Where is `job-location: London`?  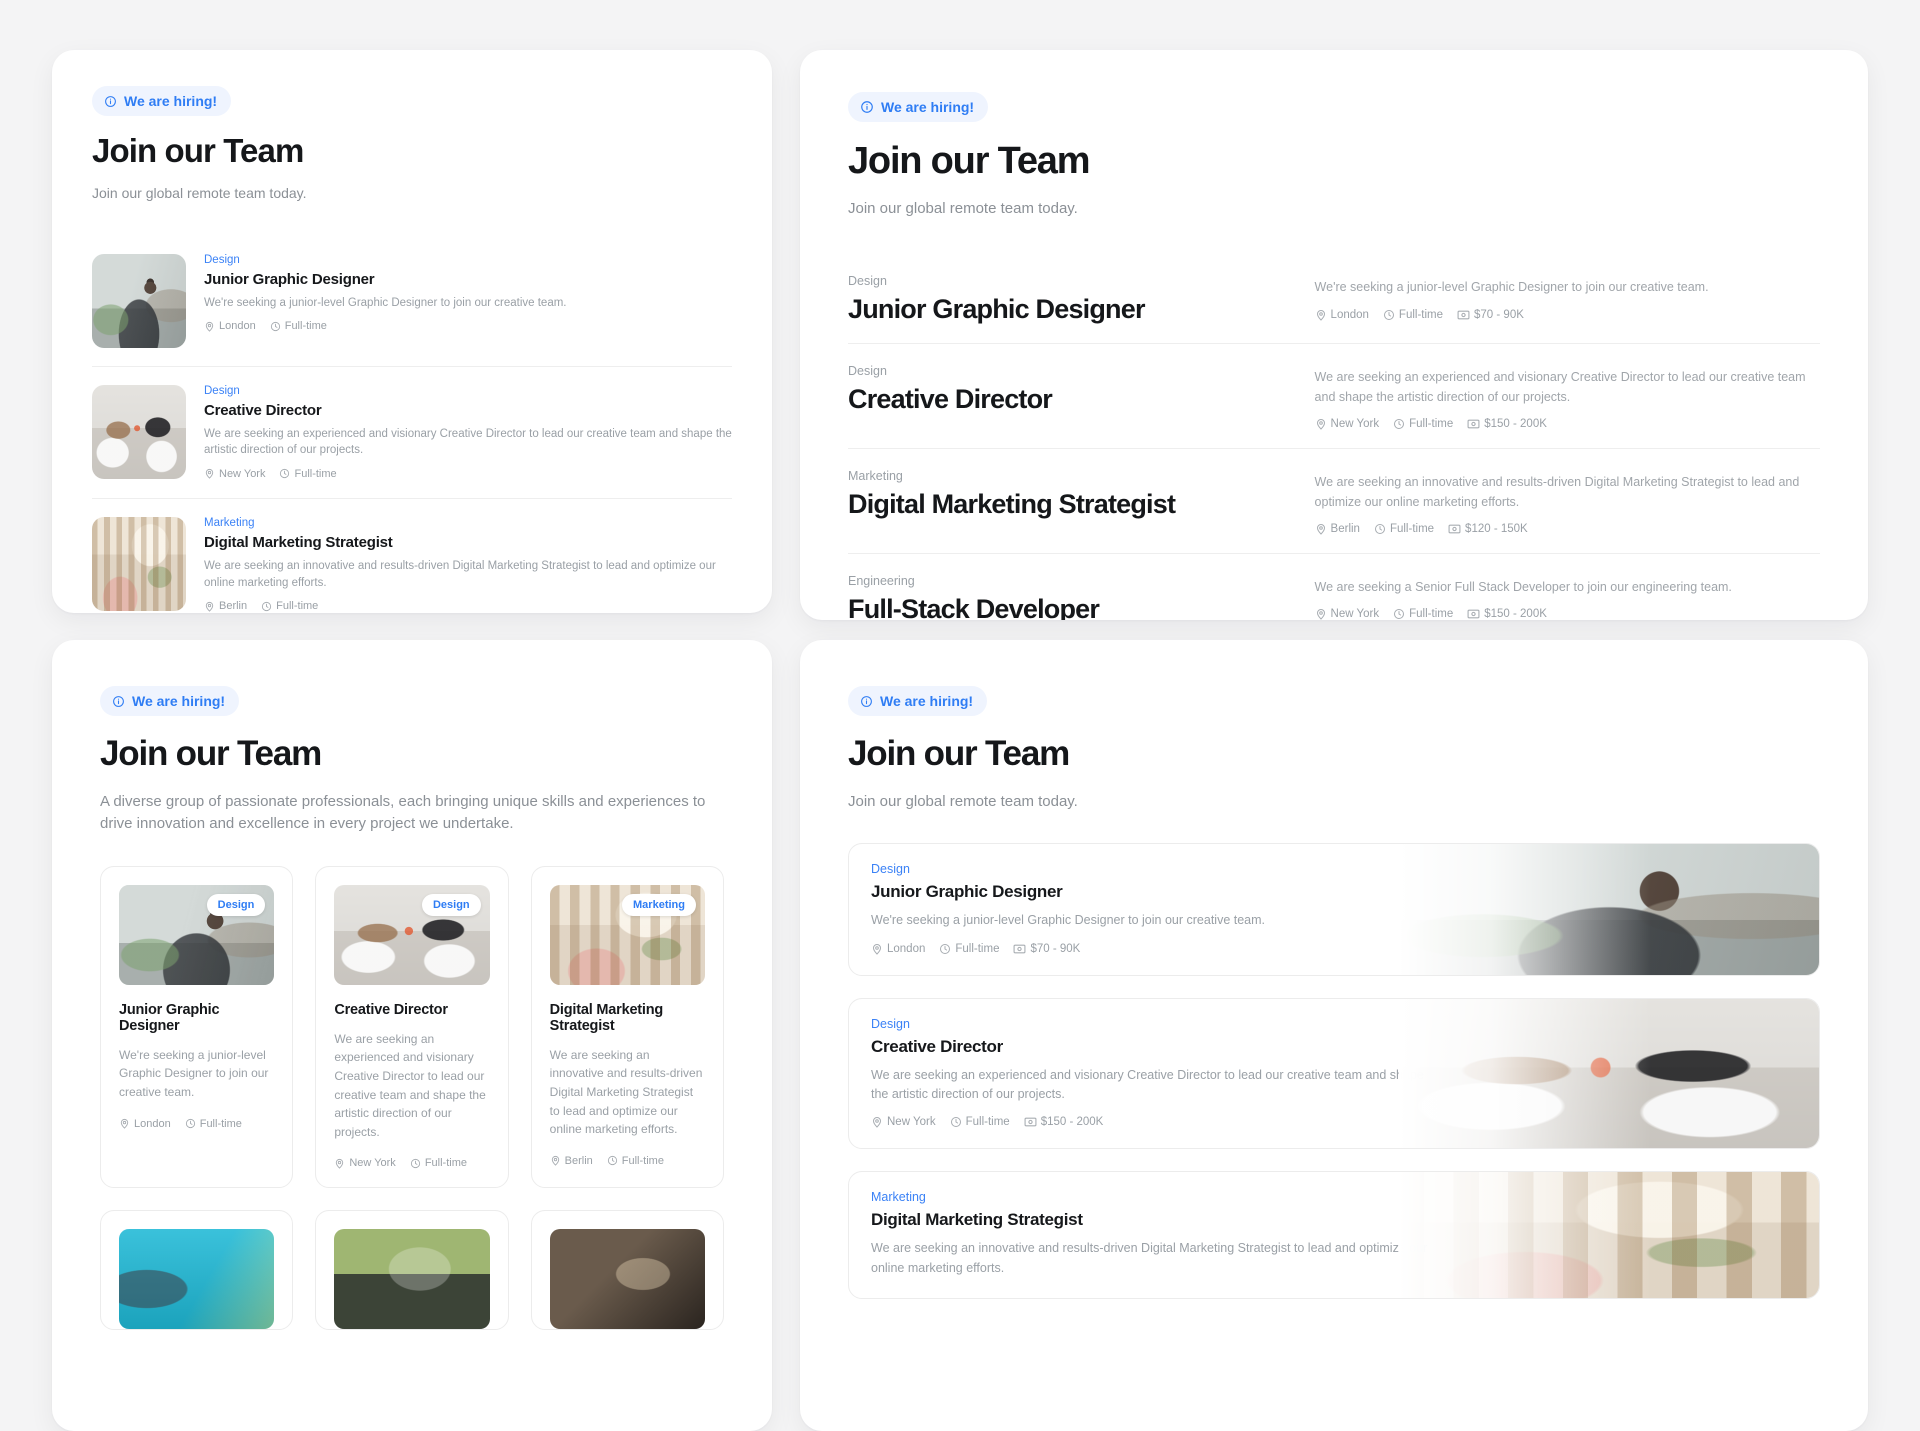
job-location: London is located at coordinates (145, 1124).